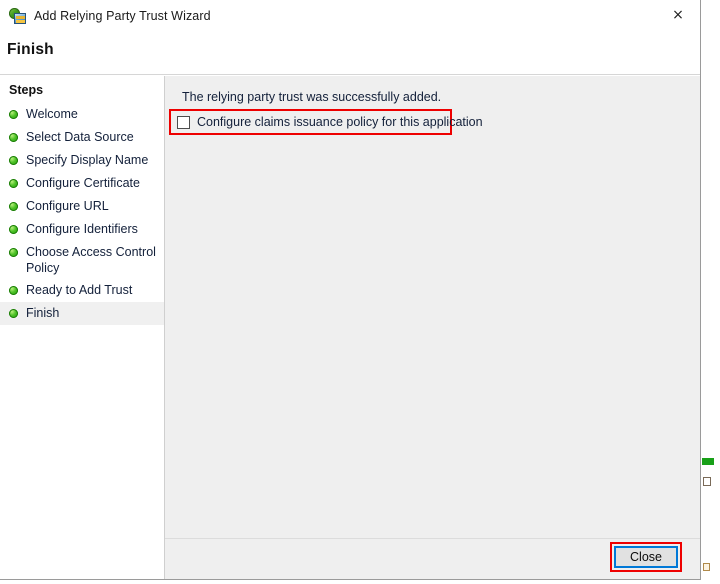  I want to click on sidebar-item-configure-url: Configure URL, so click(82, 206).